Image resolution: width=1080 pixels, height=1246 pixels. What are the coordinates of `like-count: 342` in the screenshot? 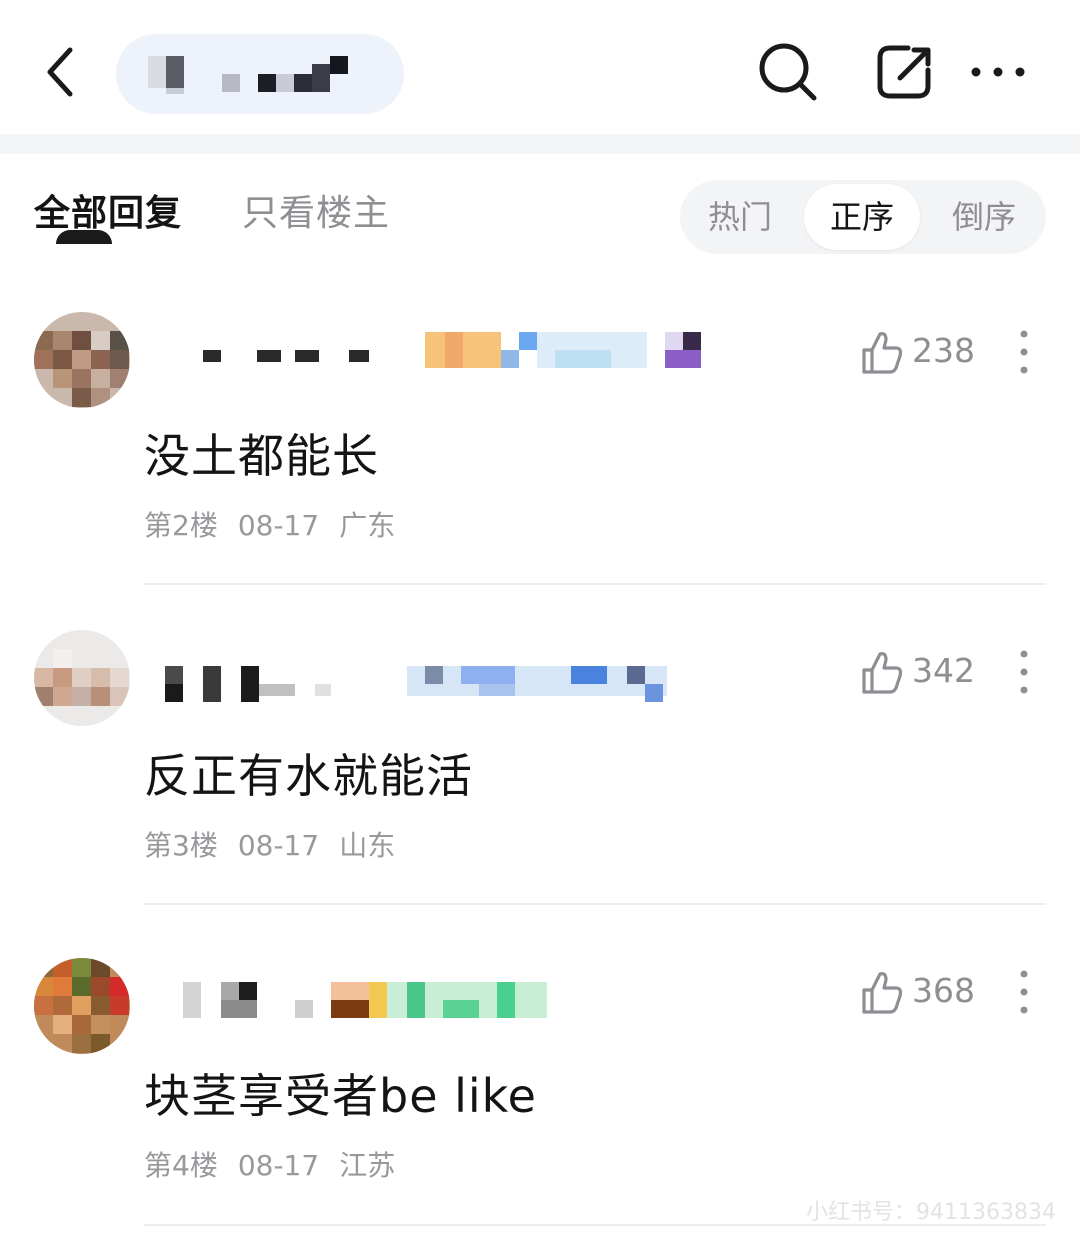 It's located at (943, 670).